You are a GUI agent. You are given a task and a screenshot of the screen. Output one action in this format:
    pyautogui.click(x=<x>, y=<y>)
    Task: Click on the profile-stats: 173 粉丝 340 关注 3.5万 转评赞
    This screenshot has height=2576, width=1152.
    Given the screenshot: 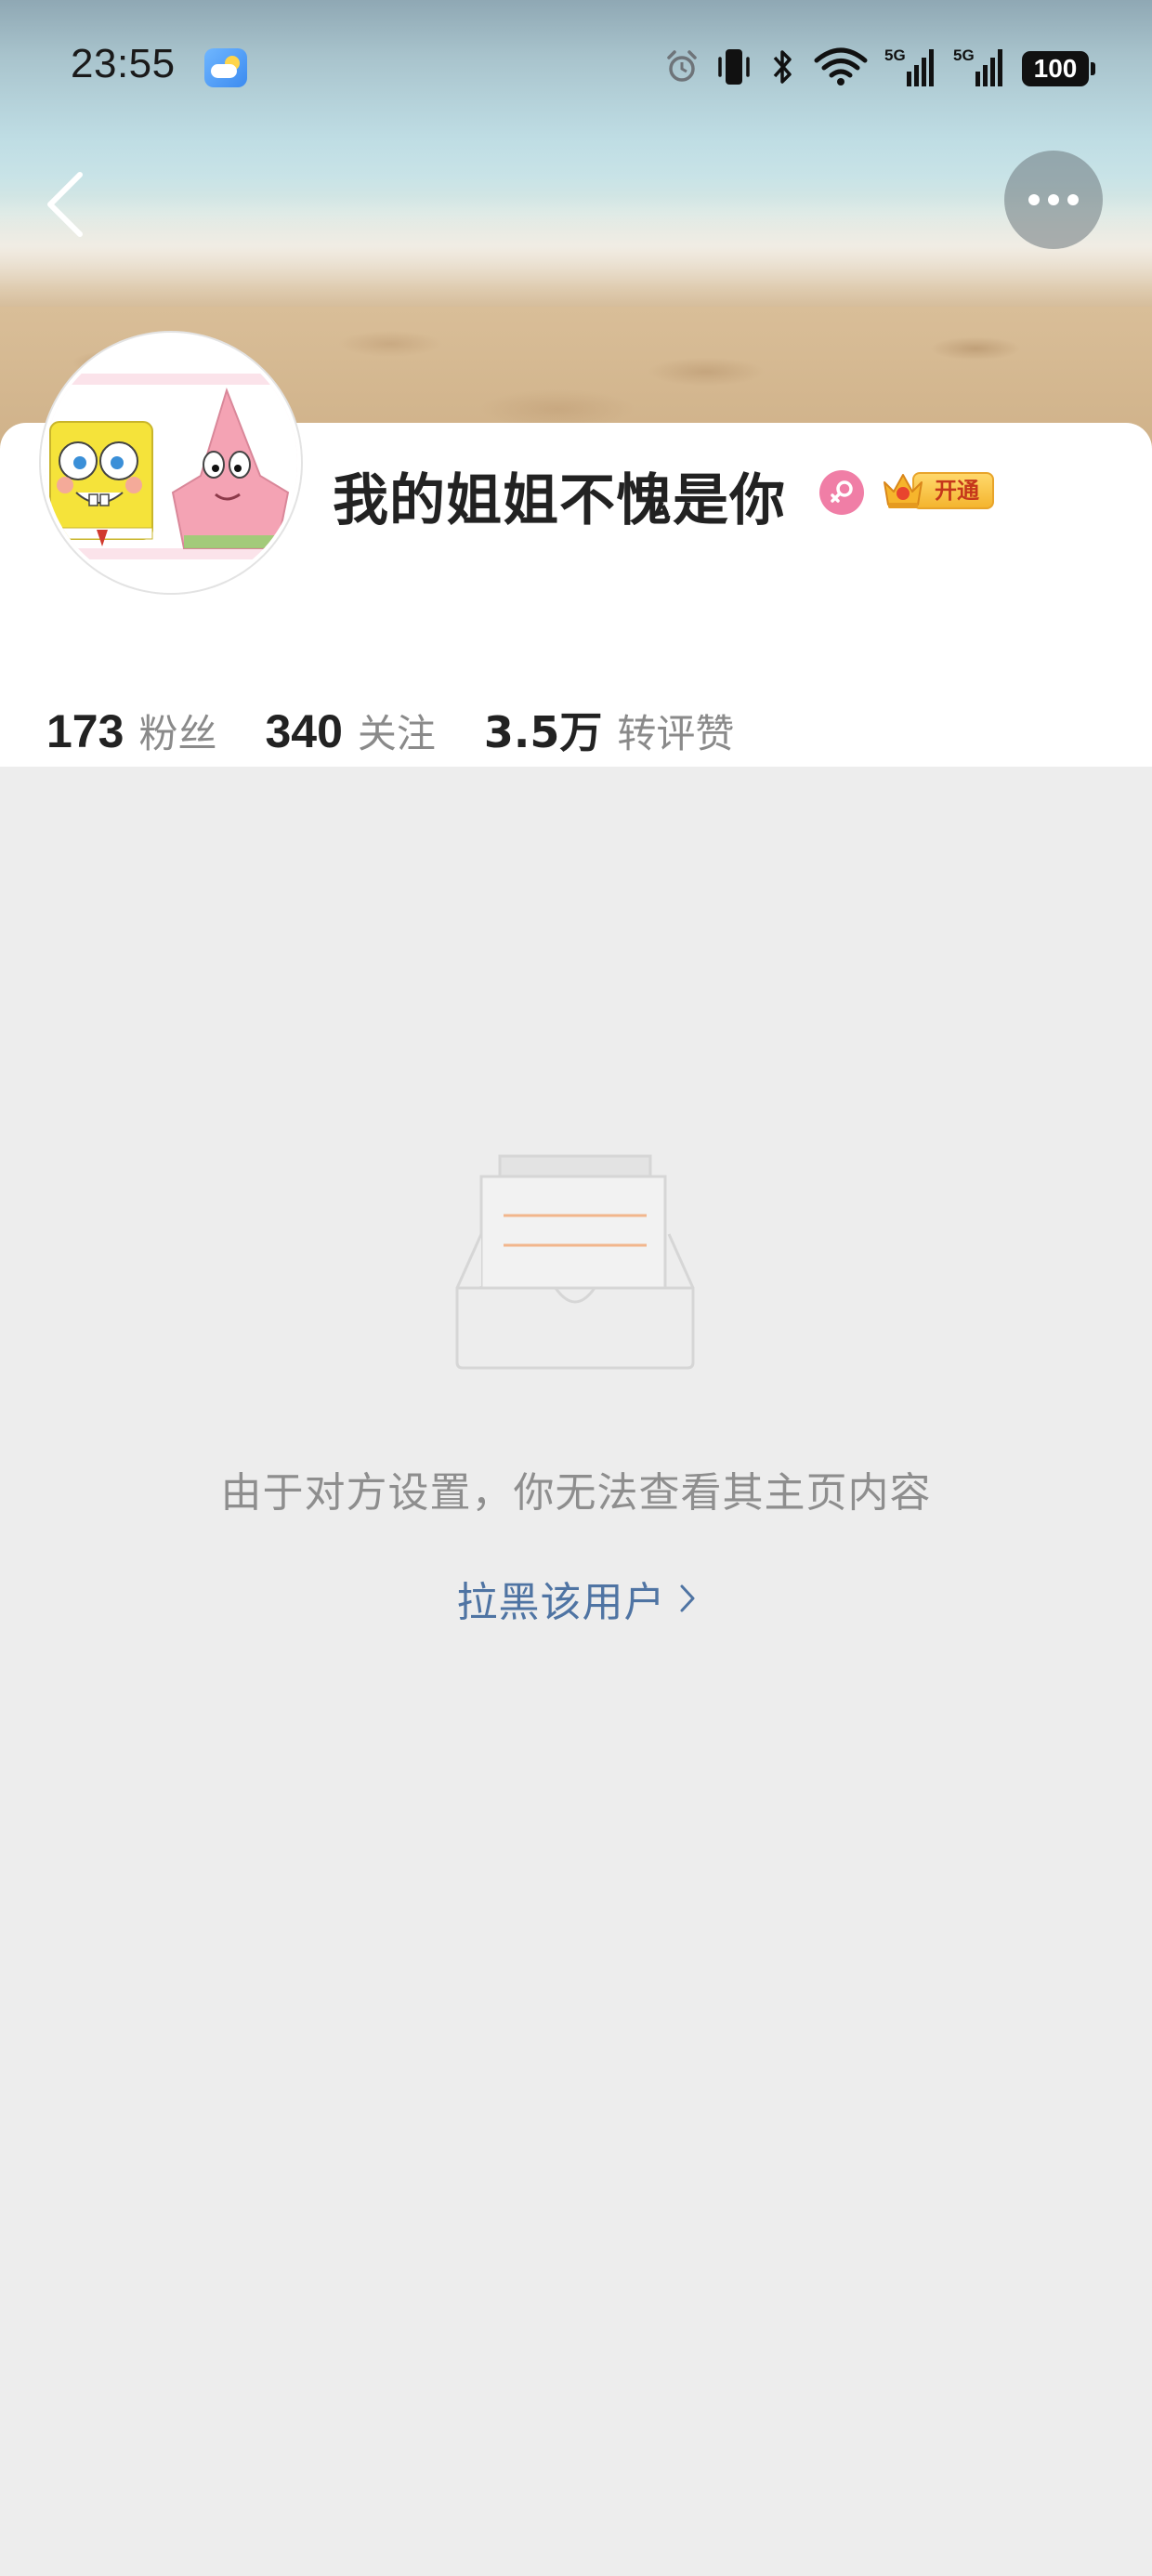 What is the action you would take?
    pyautogui.click(x=414, y=729)
    